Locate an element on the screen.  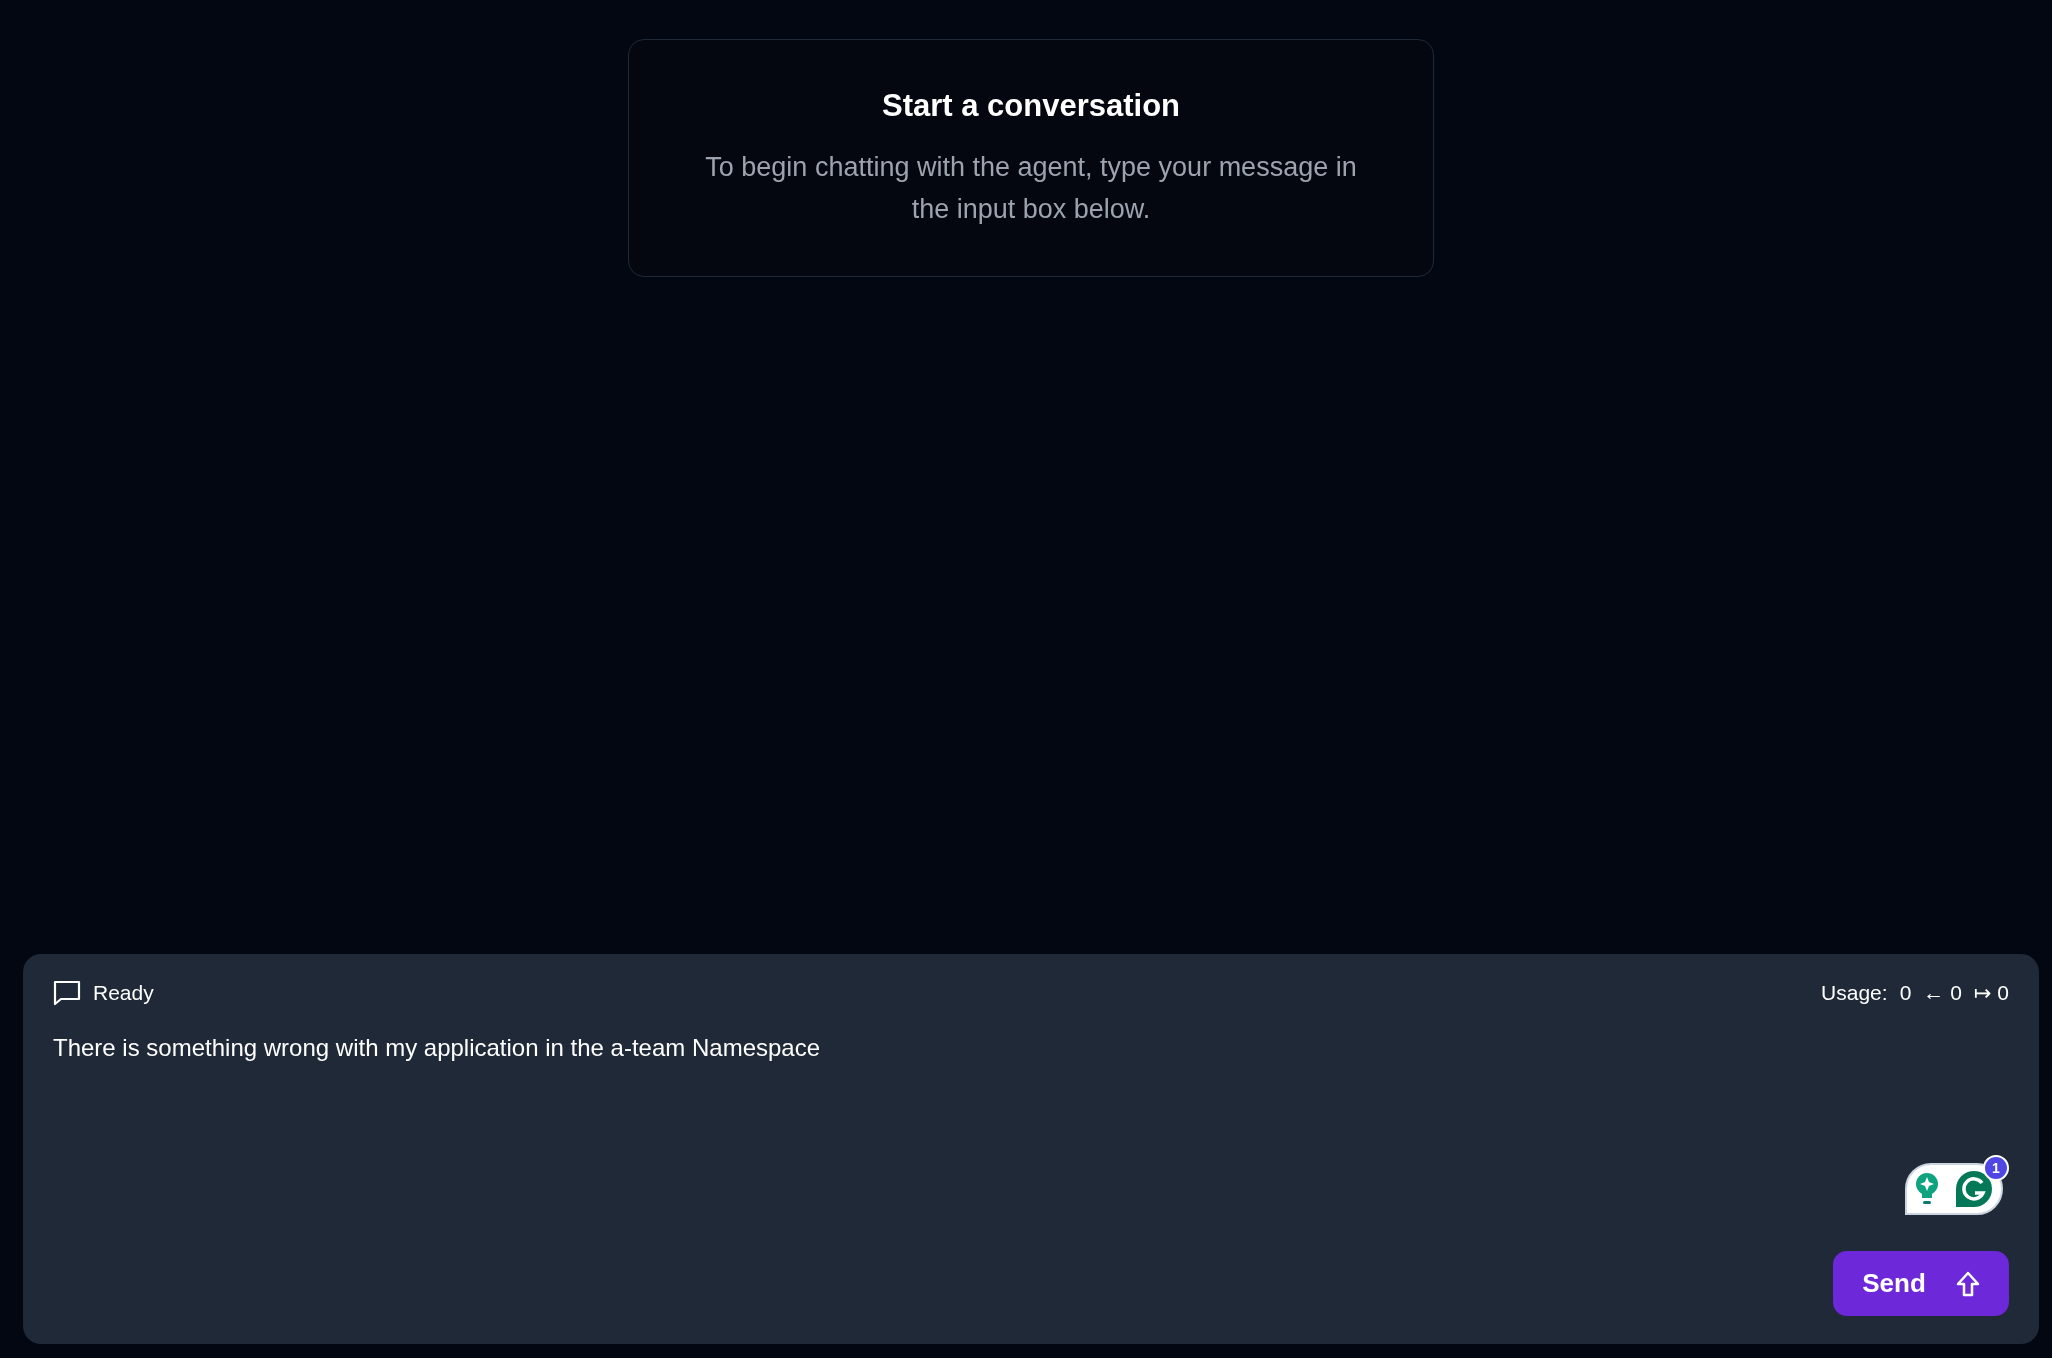
intro-title: Start a conversation is located at coordinates (1030, 106).